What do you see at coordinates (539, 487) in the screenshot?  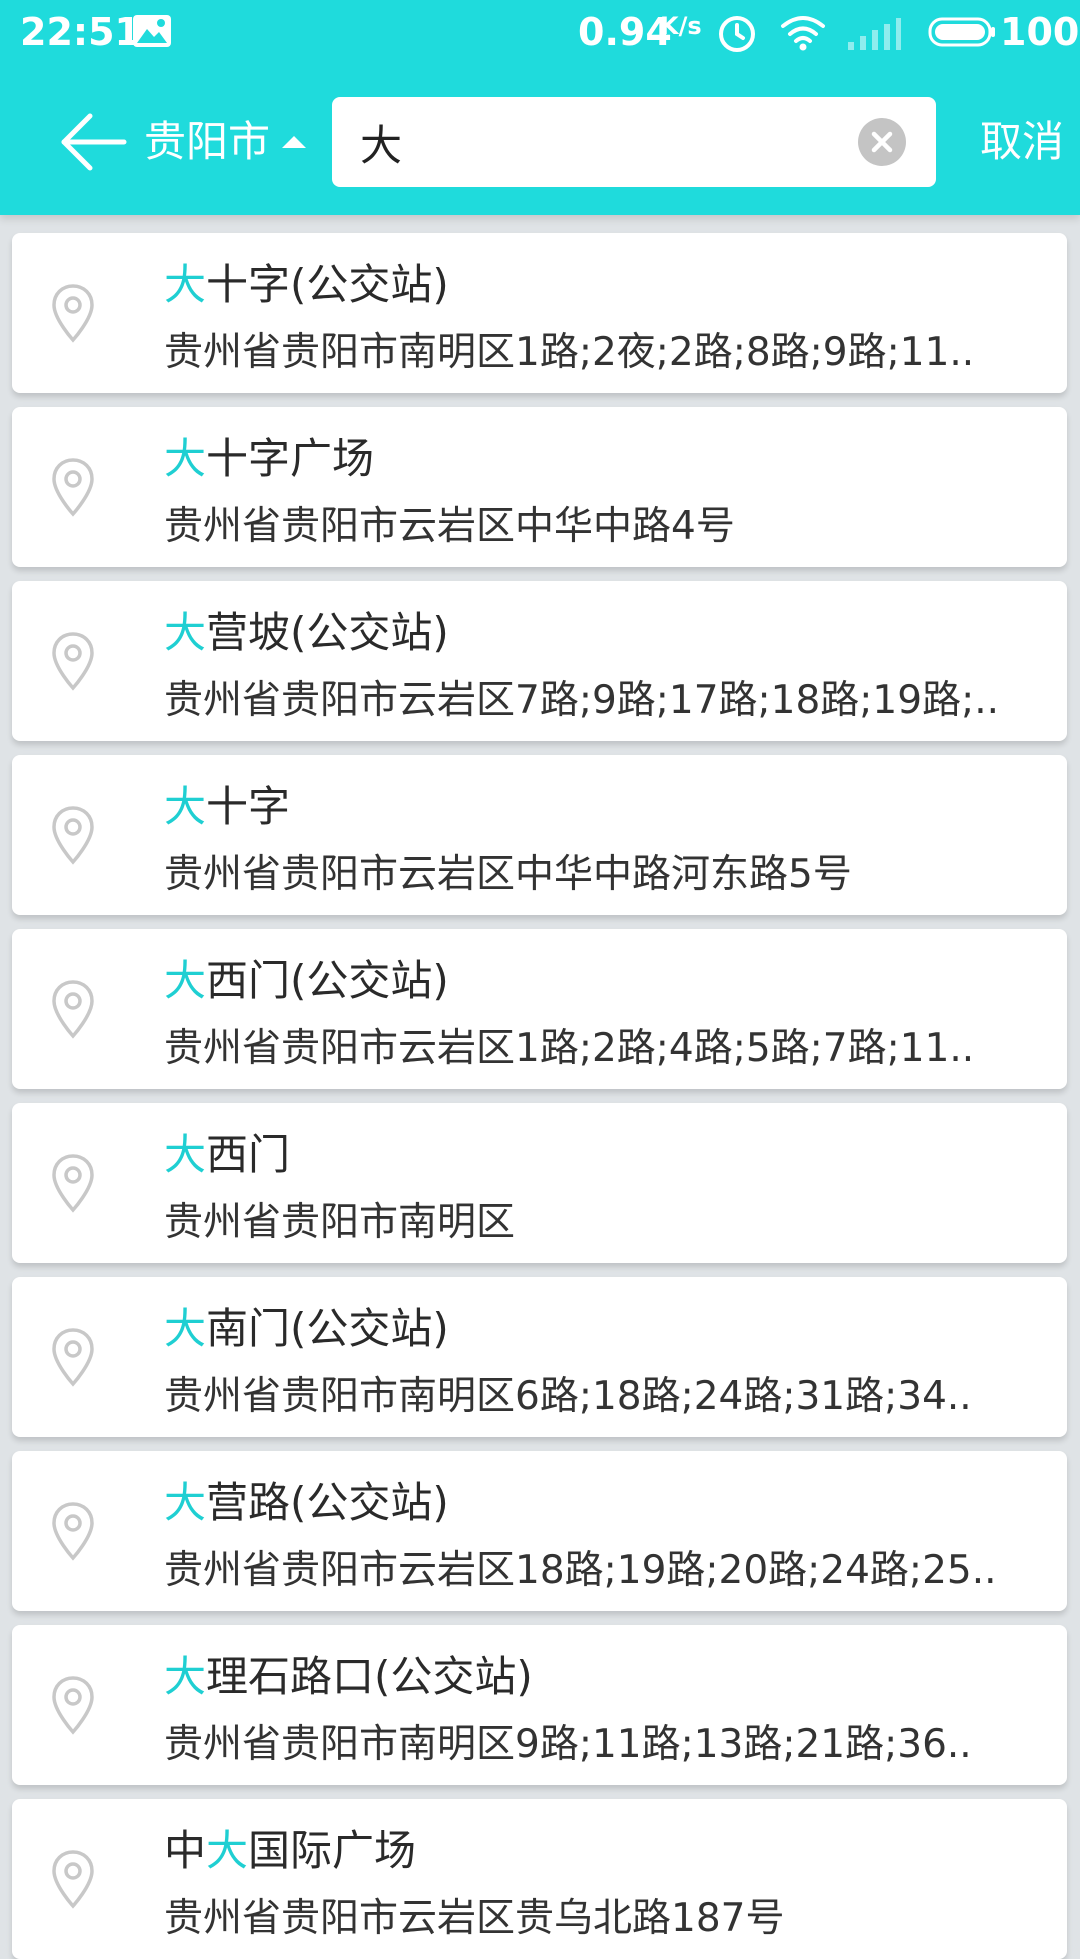 I see `result-item: 大十字广场 贵州省贵阳市云岩区中华中路4号` at bounding box center [539, 487].